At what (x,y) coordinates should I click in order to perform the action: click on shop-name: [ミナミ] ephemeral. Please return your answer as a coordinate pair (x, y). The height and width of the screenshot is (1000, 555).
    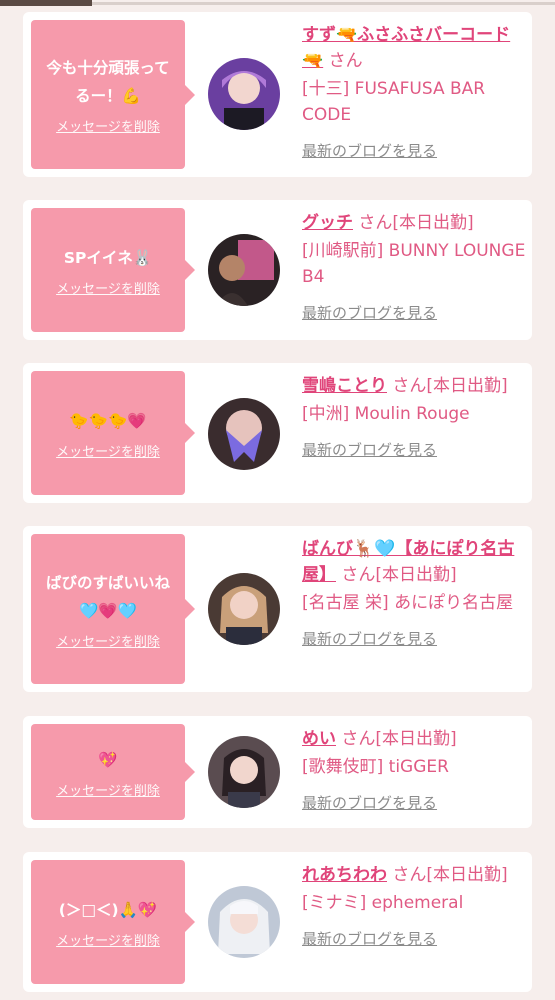
    Looking at the image, I should click on (383, 903).